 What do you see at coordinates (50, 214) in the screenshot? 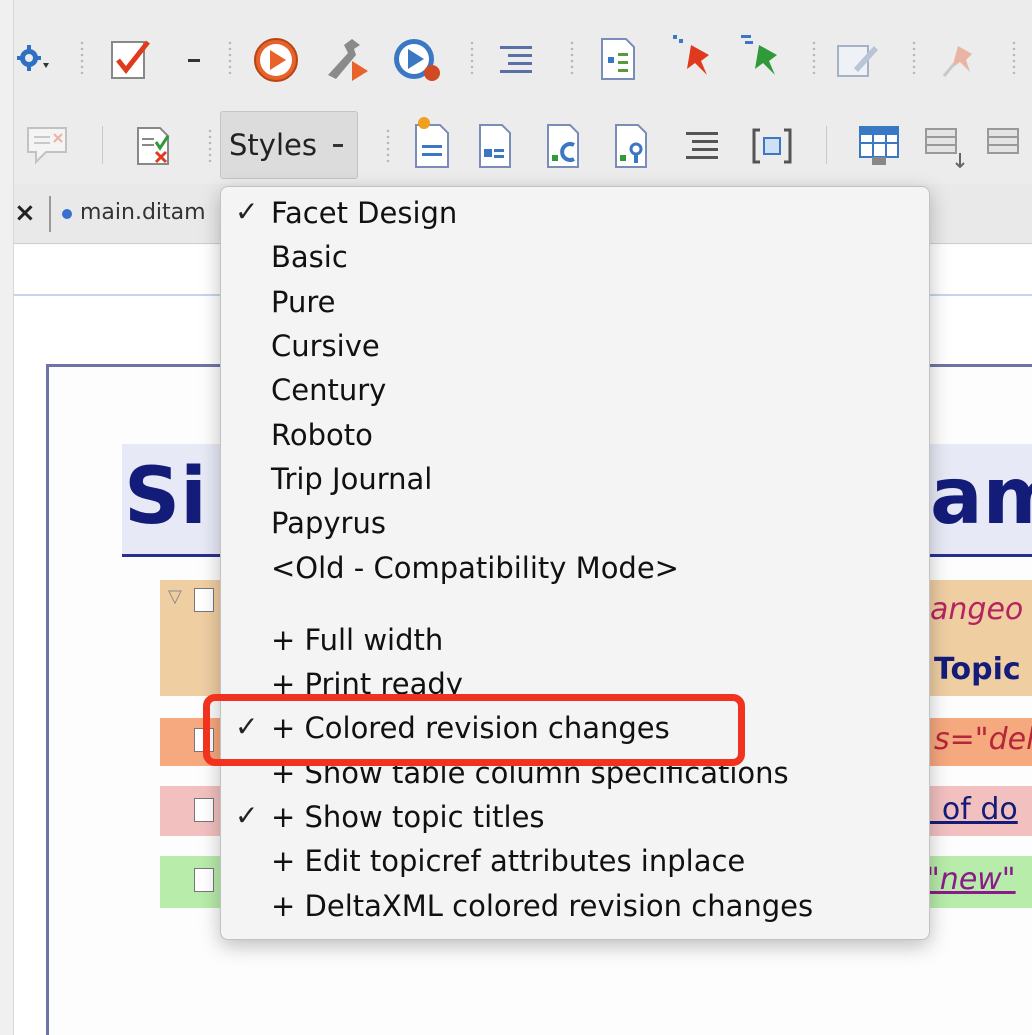
I see `tab-divider` at bounding box center [50, 214].